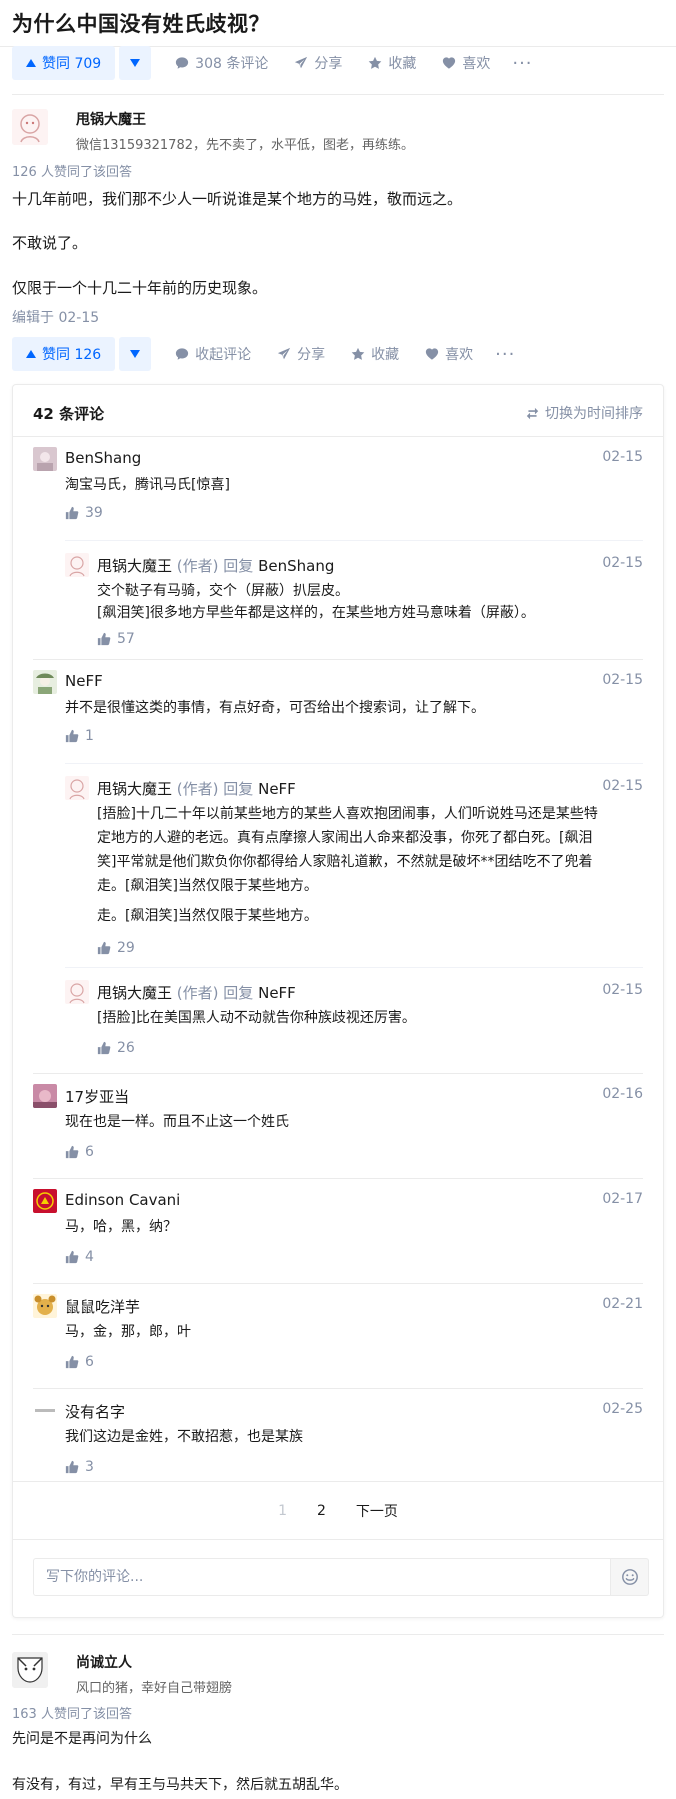 The width and height of the screenshot is (676, 1799). Describe the element at coordinates (50, 243) in the screenshot. I see `answer-paragraph: 不敢说了。` at that location.